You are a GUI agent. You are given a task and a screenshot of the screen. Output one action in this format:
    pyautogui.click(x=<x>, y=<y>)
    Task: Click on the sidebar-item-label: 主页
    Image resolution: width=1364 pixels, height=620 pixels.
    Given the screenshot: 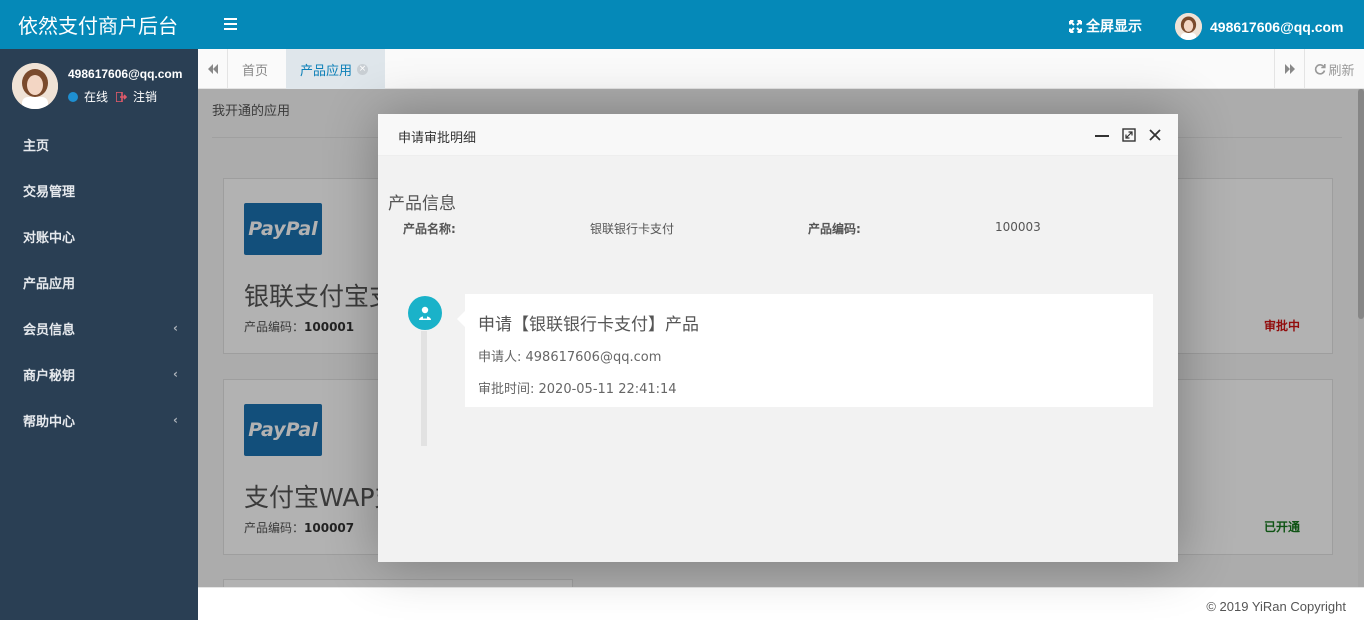 What is the action you would take?
    pyautogui.click(x=36, y=146)
    